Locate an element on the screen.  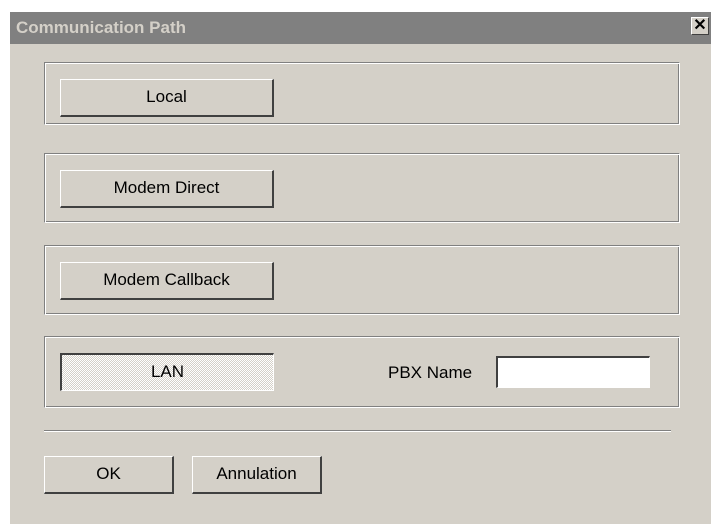
separator is located at coordinates (357, 431).